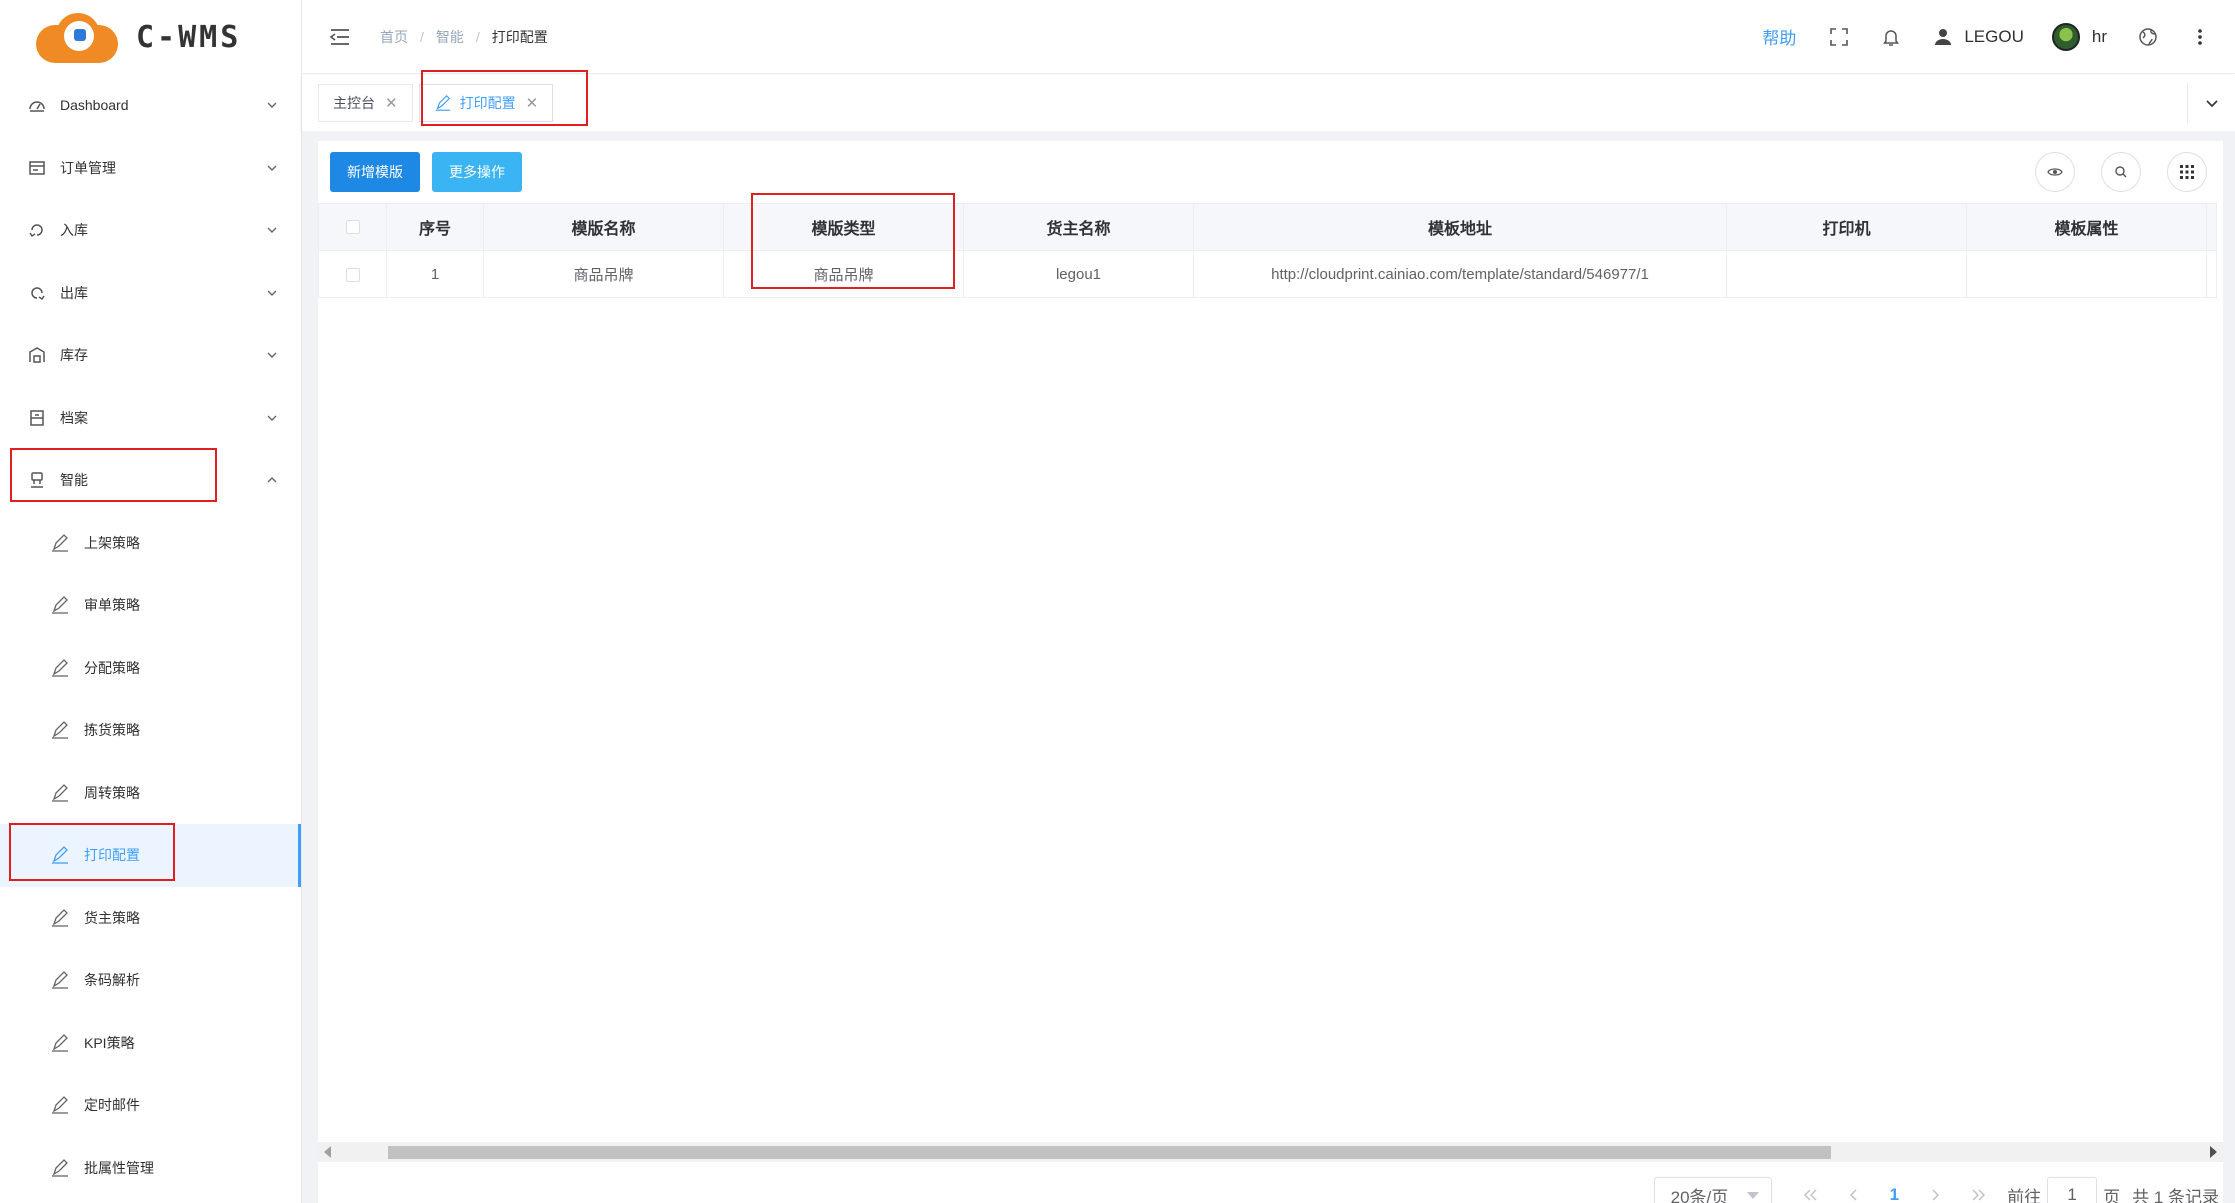 This screenshot has height=1203, width=2235. Describe the element at coordinates (150, 1105) in the screenshot. I see `submenu-item-scheduled-mail: 定时邮件` at that location.